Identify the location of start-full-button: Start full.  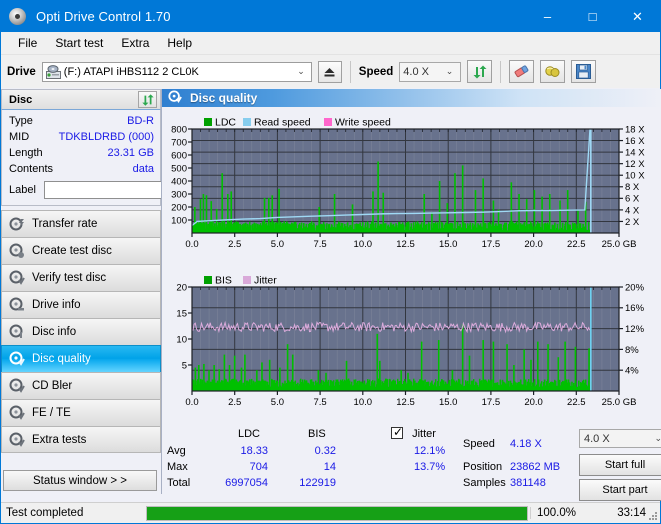
(620, 465).